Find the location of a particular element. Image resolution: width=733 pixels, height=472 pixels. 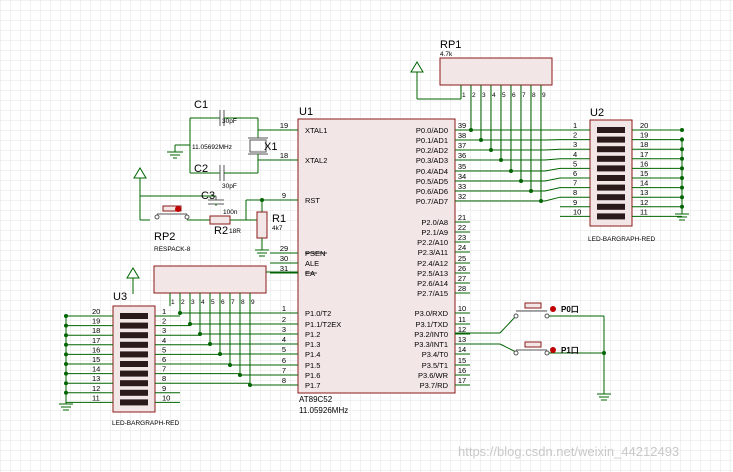

u3-pin-number: 6 is located at coordinates (164, 359).